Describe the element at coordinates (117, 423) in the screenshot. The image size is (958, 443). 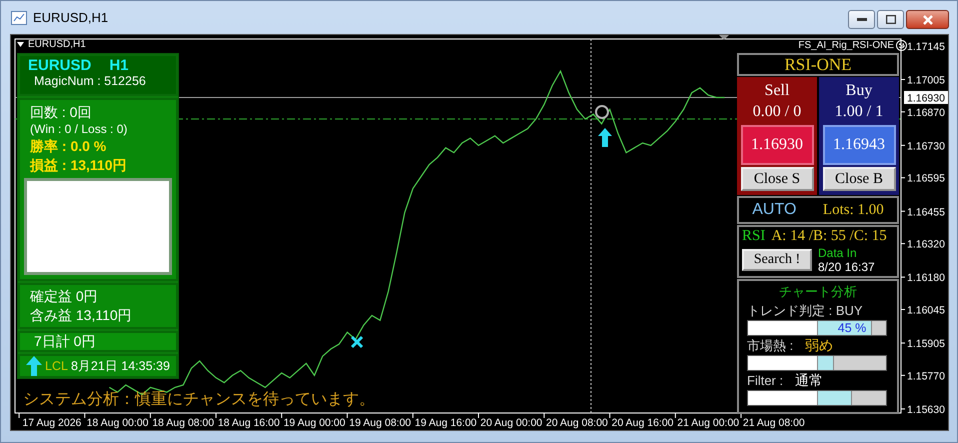
I see `time-label: 18 Aug 00:00` at that location.